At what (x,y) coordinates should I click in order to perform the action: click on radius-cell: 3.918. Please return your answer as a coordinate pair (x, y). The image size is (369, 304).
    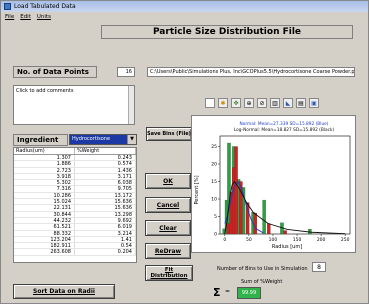
    Looking at the image, I should click on (44, 176).